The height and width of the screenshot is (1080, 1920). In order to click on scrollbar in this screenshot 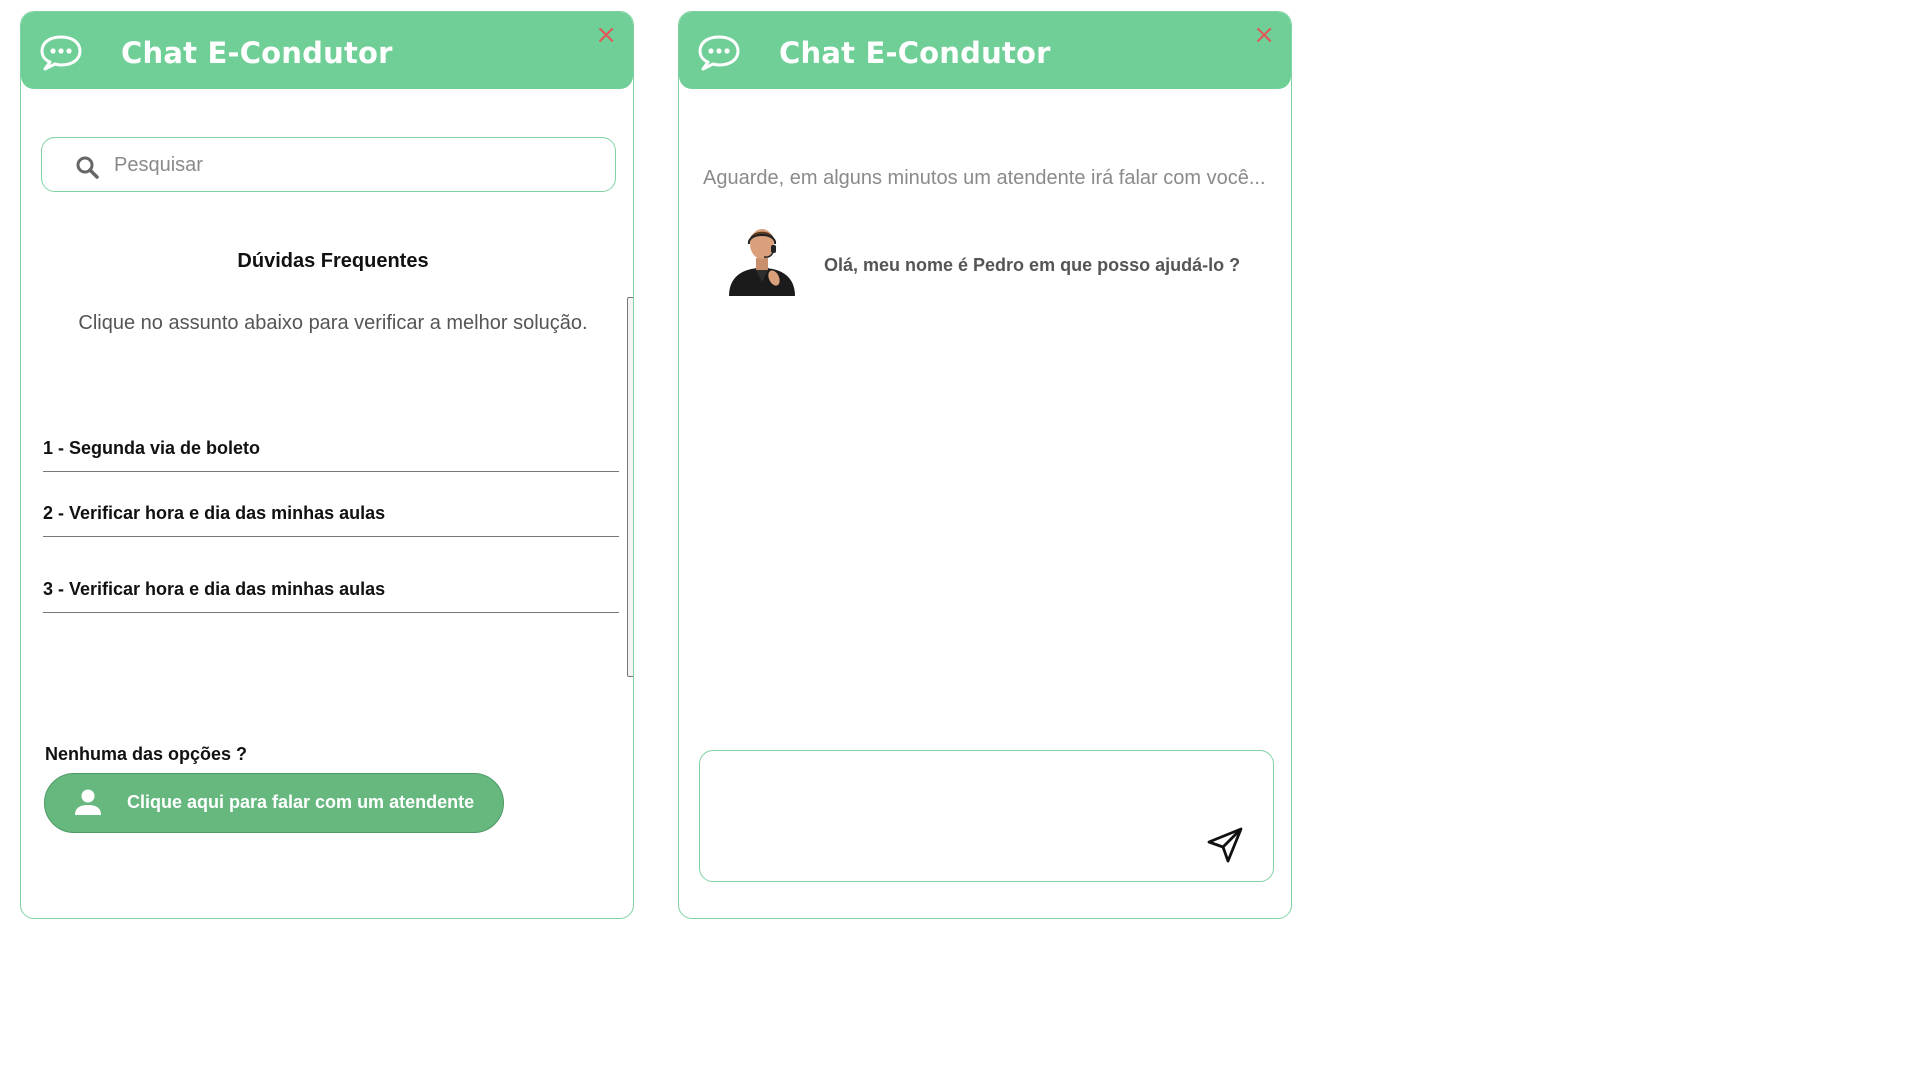, I will do `click(630, 487)`.